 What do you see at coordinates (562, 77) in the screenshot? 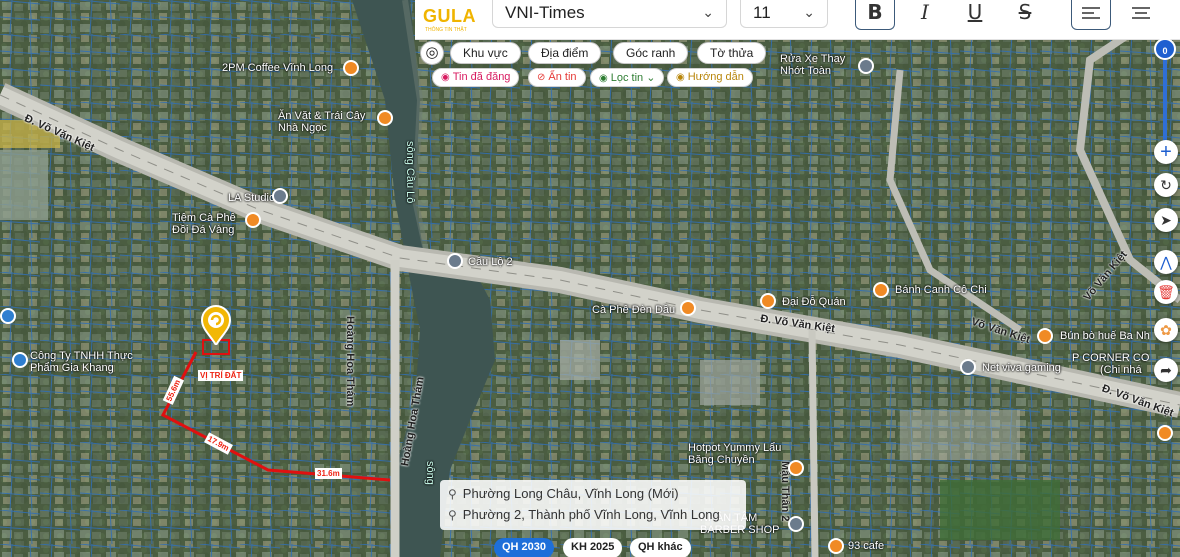
I see `filter-label: Ẩn tin` at bounding box center [562, 77].